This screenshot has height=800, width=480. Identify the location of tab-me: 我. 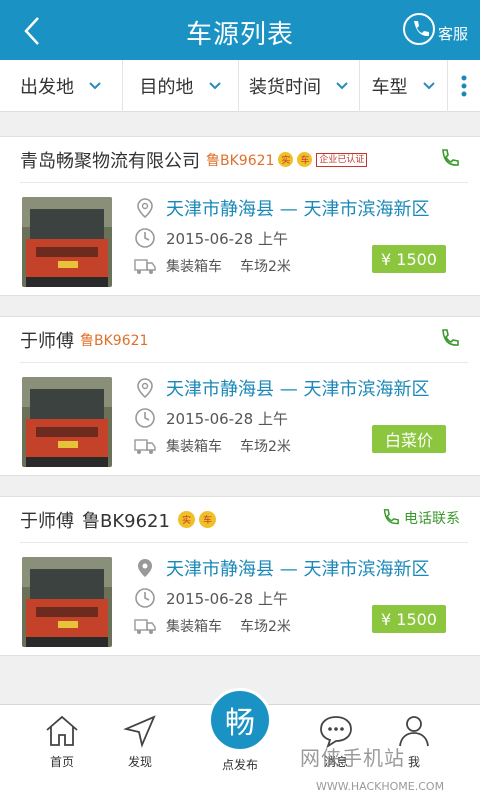
(414, 741).